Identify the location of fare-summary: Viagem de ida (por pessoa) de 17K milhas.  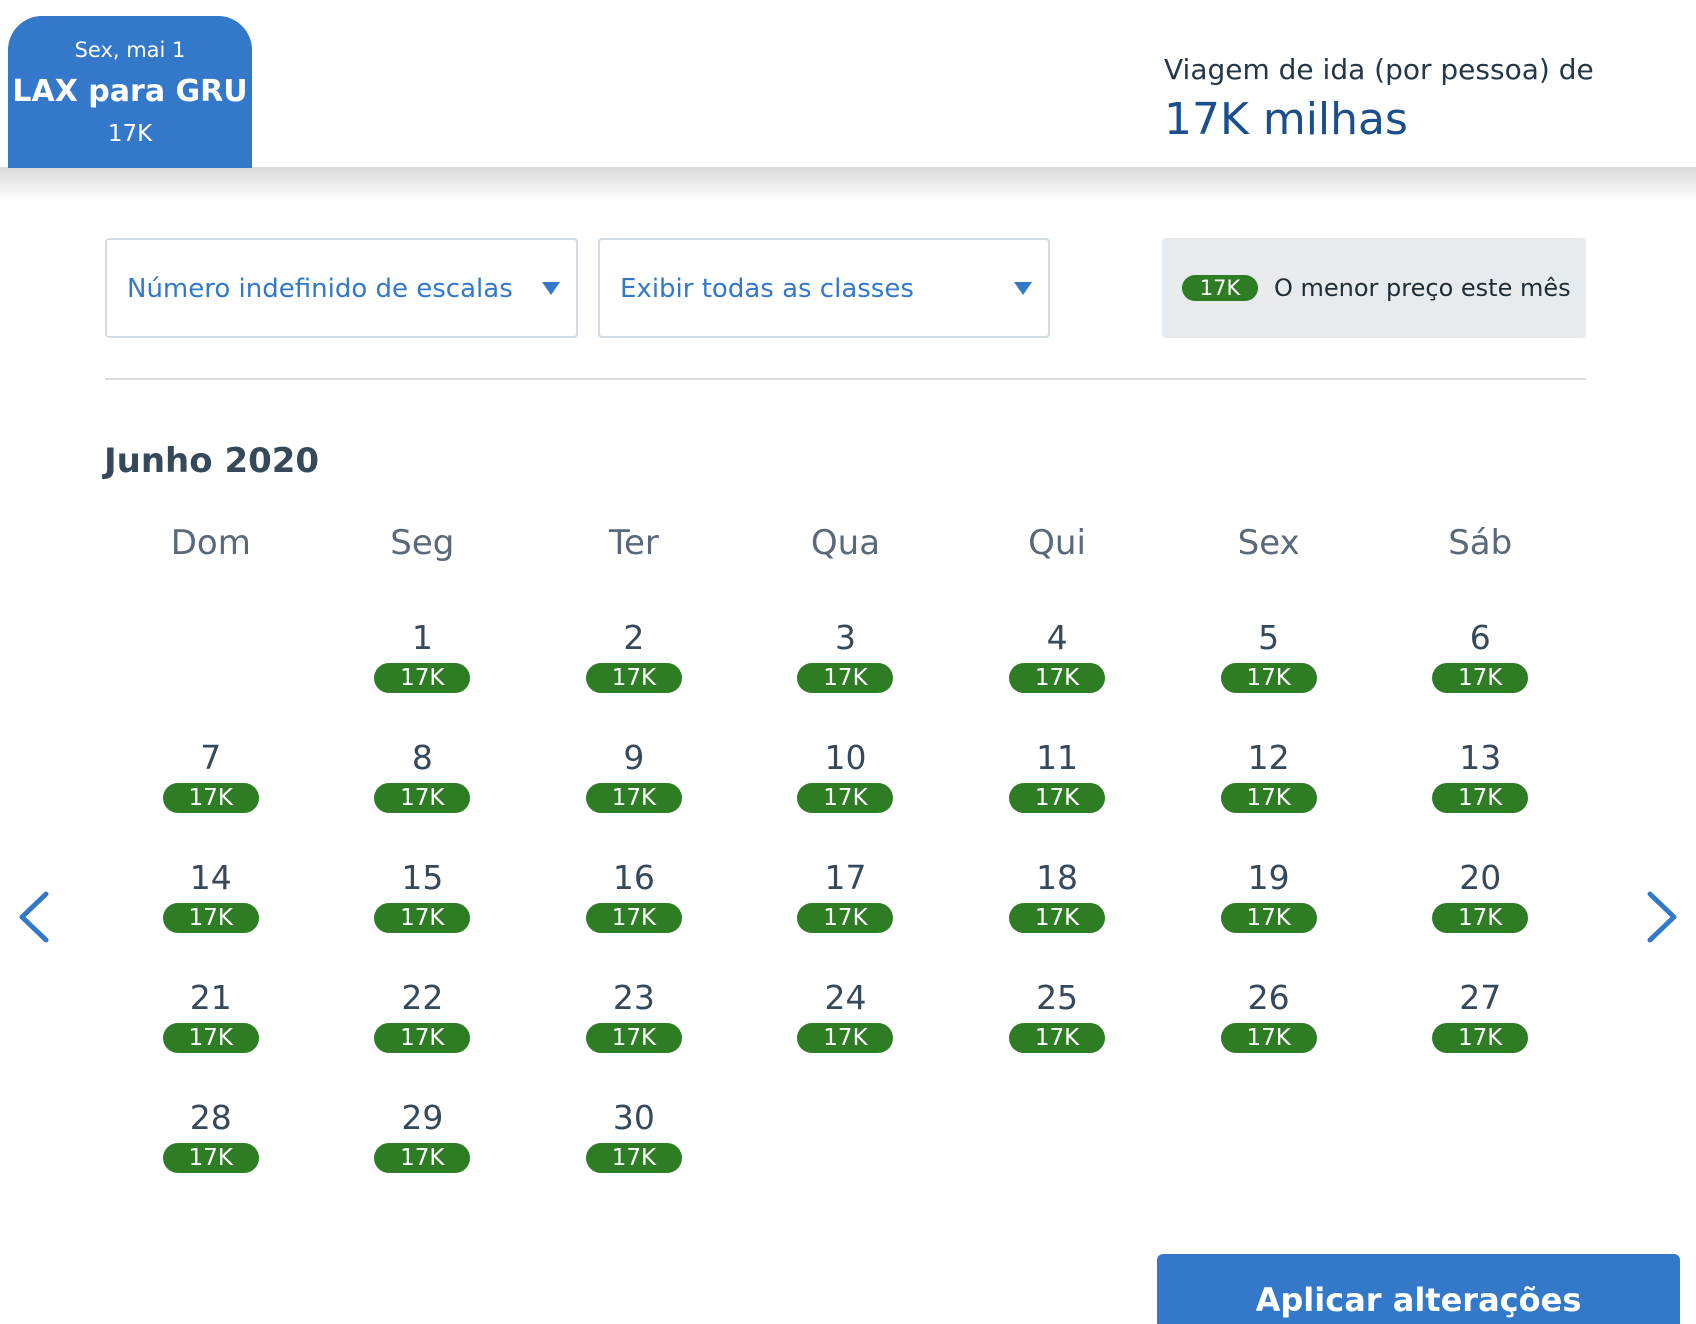
(1424, 99).